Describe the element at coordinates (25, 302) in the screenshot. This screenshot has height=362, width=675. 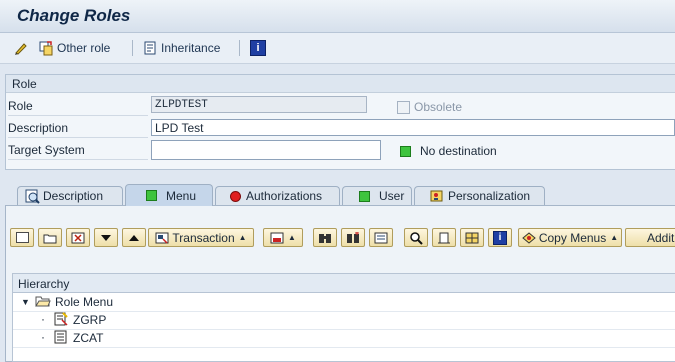
I see `chevron-down-icon: ▼` at that location.